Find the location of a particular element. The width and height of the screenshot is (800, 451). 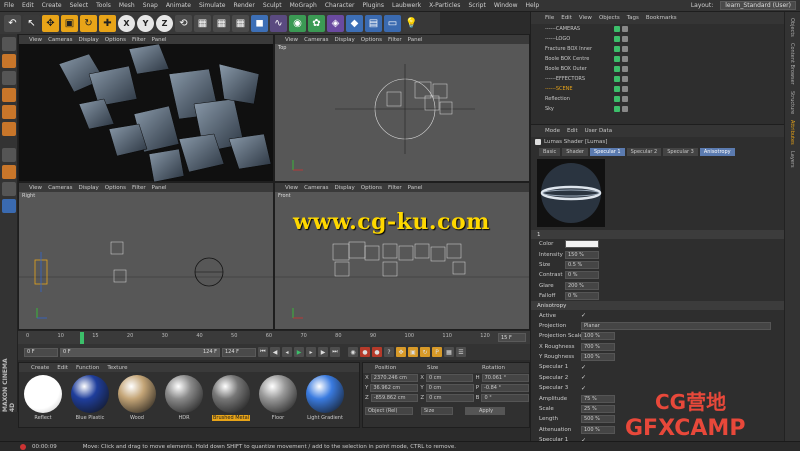

layout-switcher: Layout: learn_Standard (User) is located at coordinates (743, 5).